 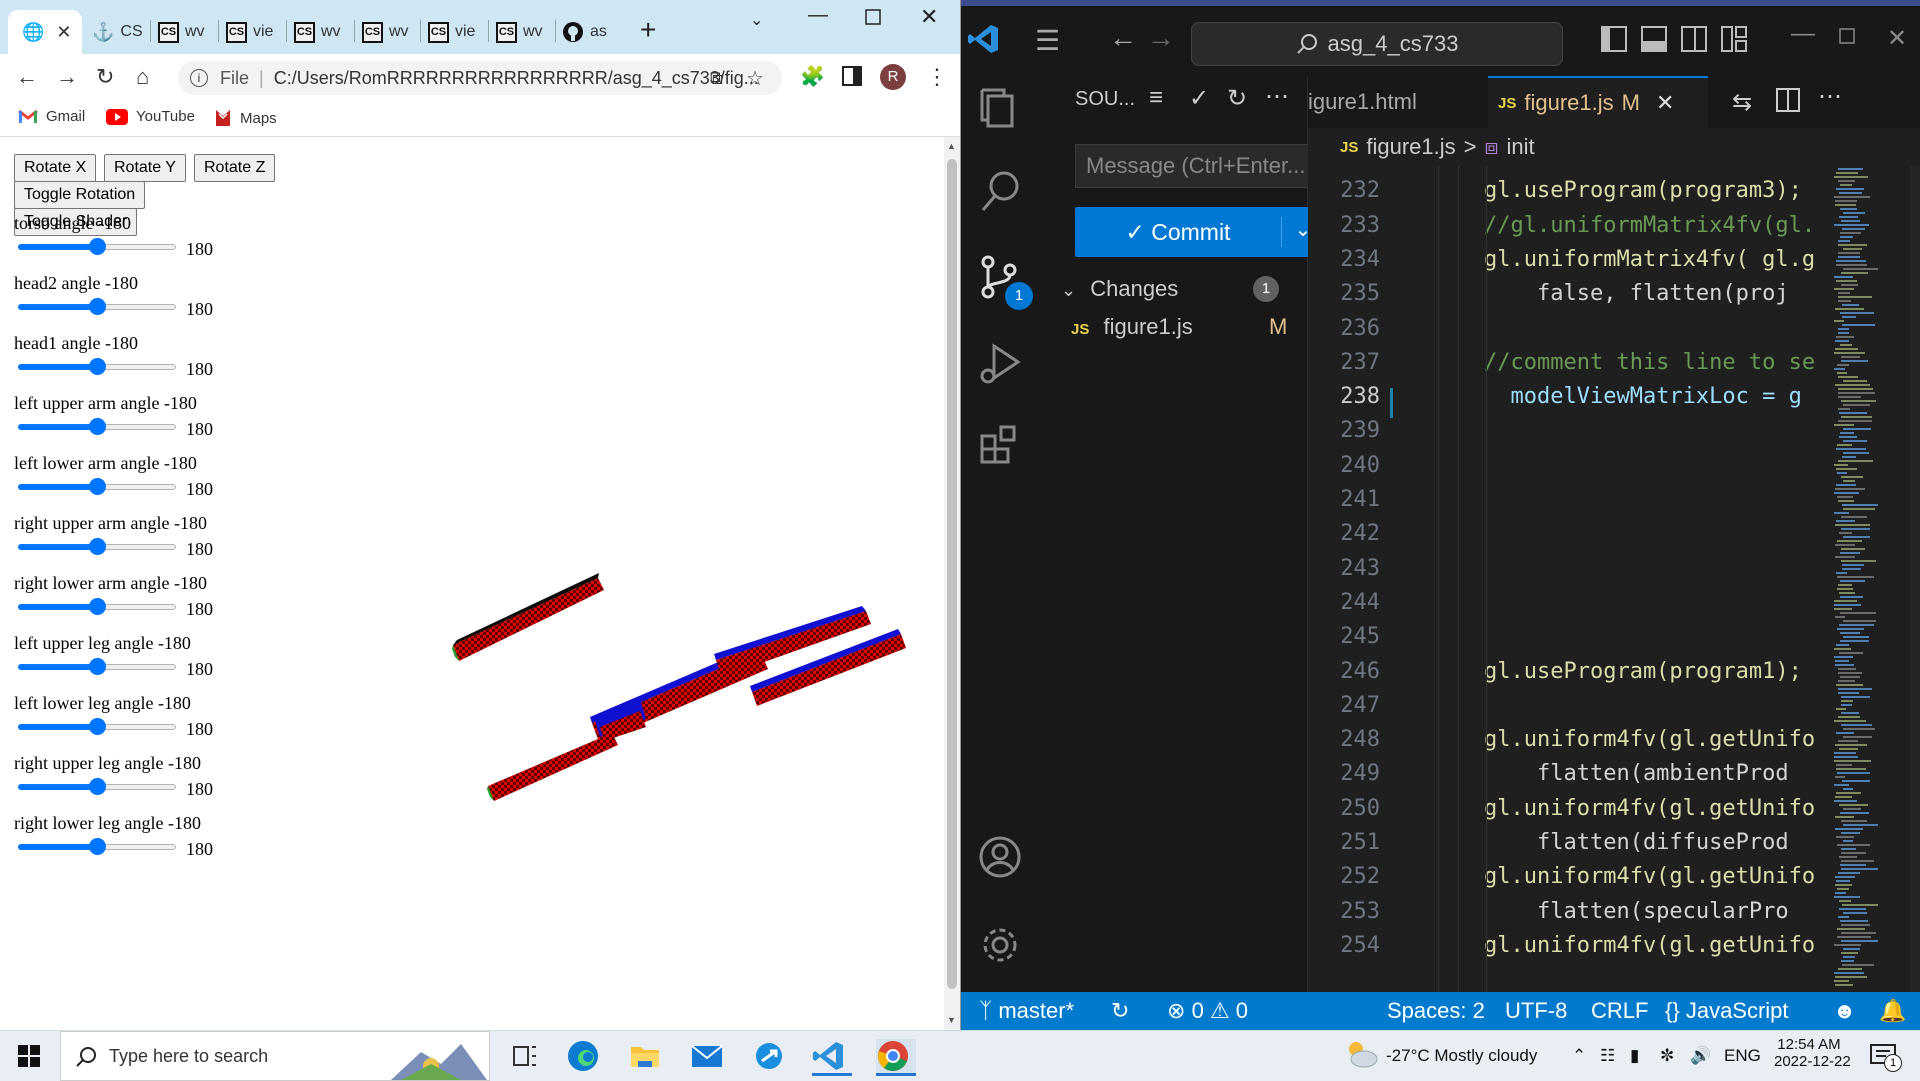 What do you see at coordinates (1579, 1056) in the screenshot?
I see `tray-chevron-up-icon: ⌃` at bounding box center [1579, 1056].